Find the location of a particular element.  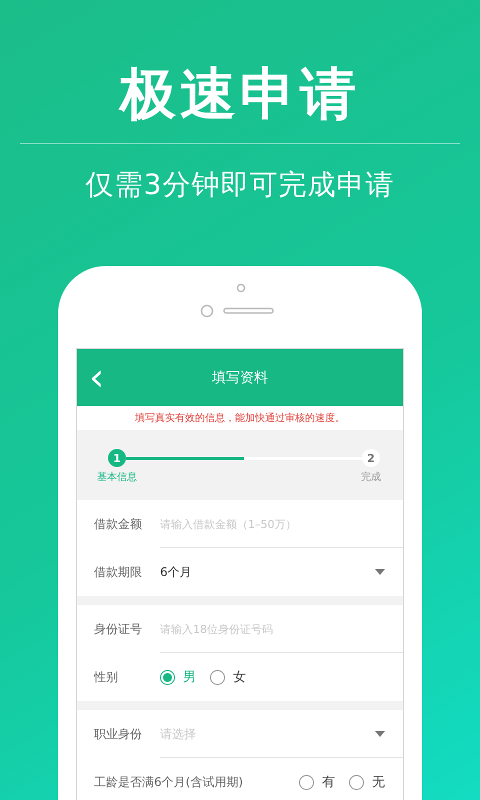

headline: 极速申请 is located at coordinates (240, 95).